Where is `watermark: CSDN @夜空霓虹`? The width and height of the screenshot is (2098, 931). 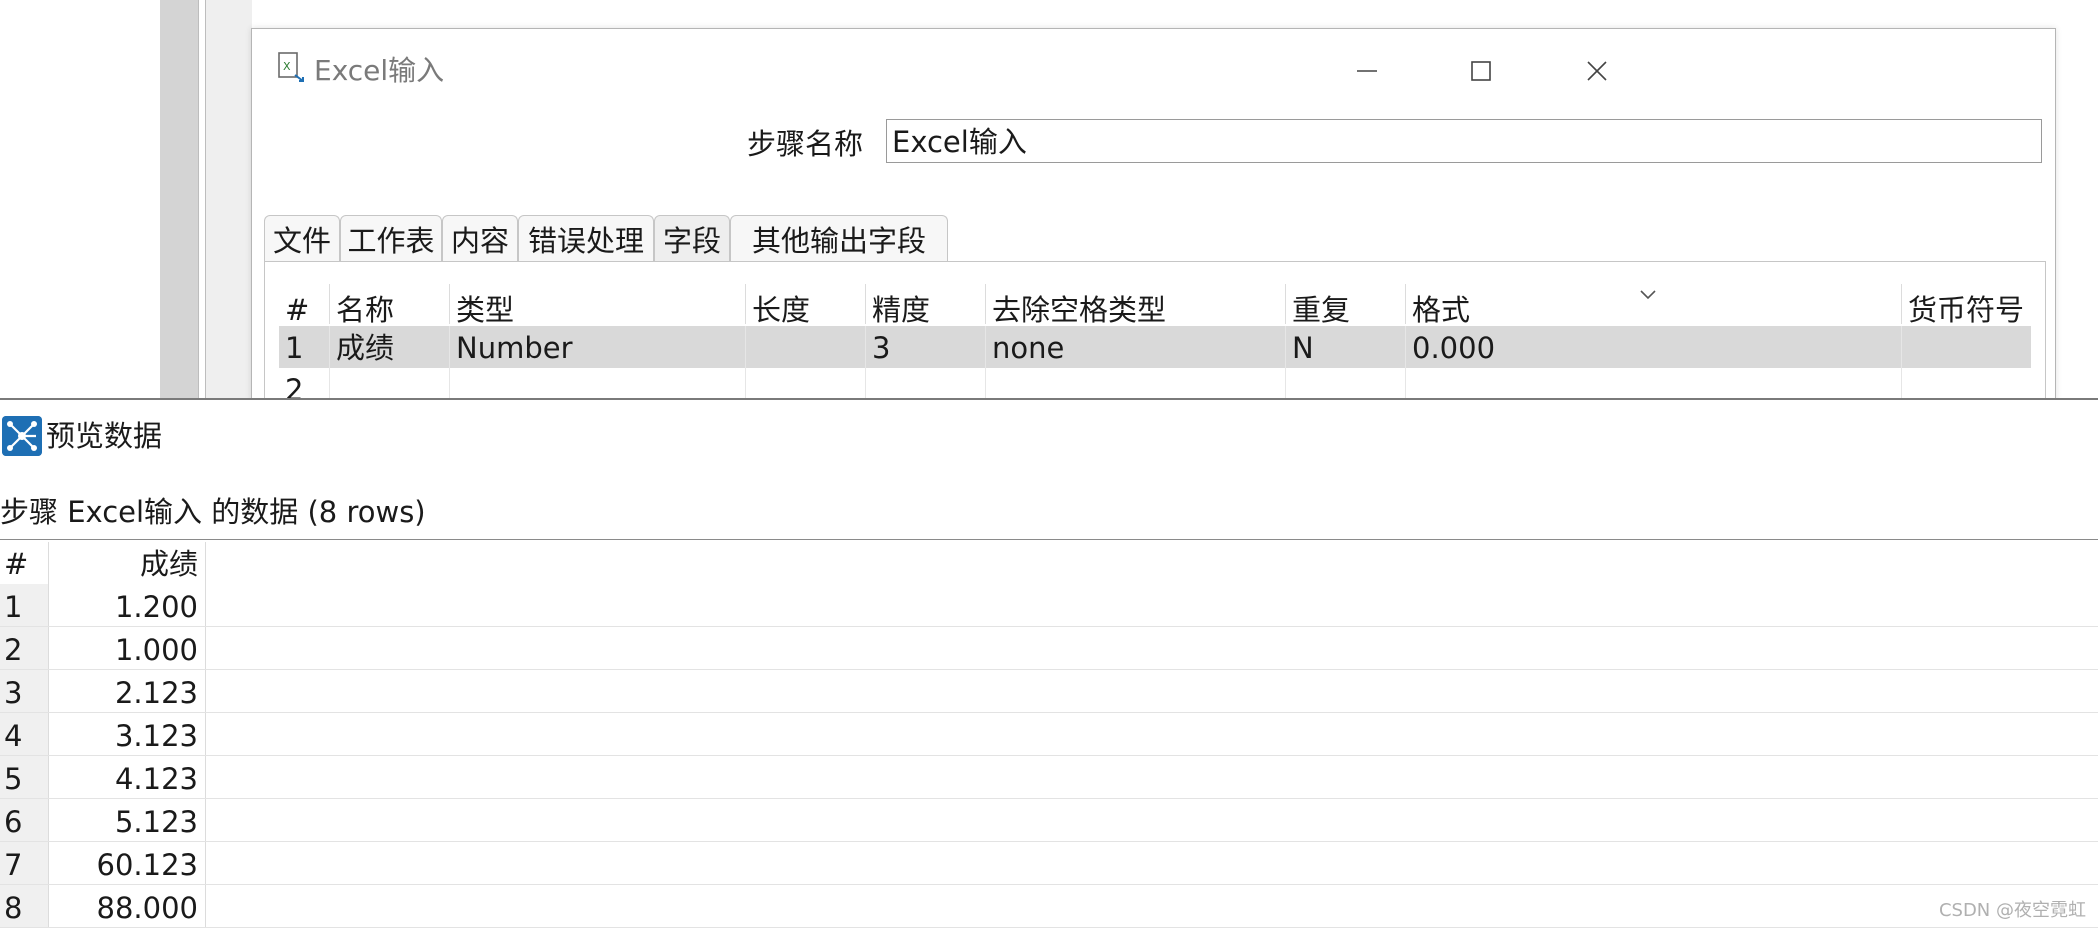 watermark: CSDN @夜空霓虹 is located at coordinates (2012, 910).